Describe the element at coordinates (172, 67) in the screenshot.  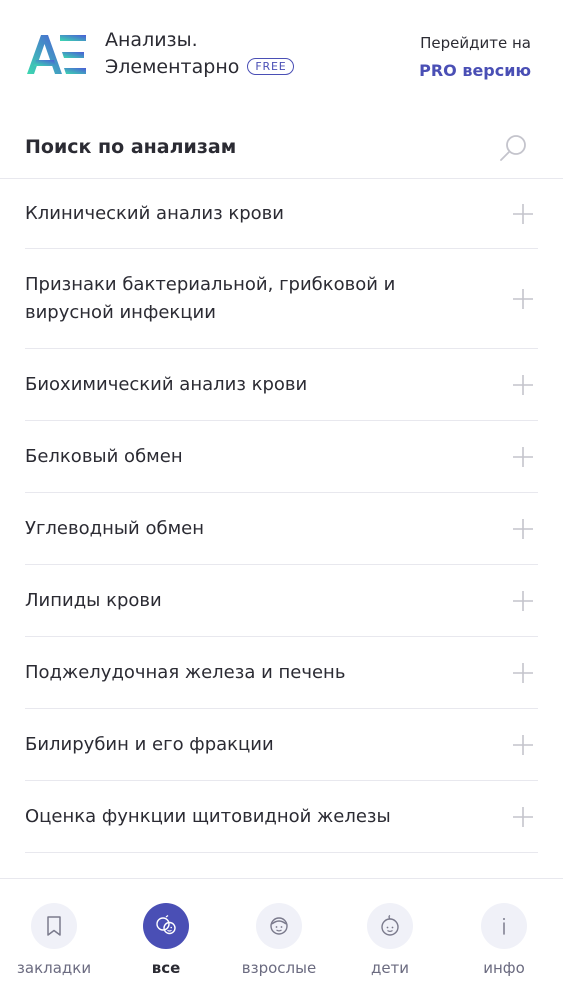
I see `app-title-line2: Элементарно` at that location.